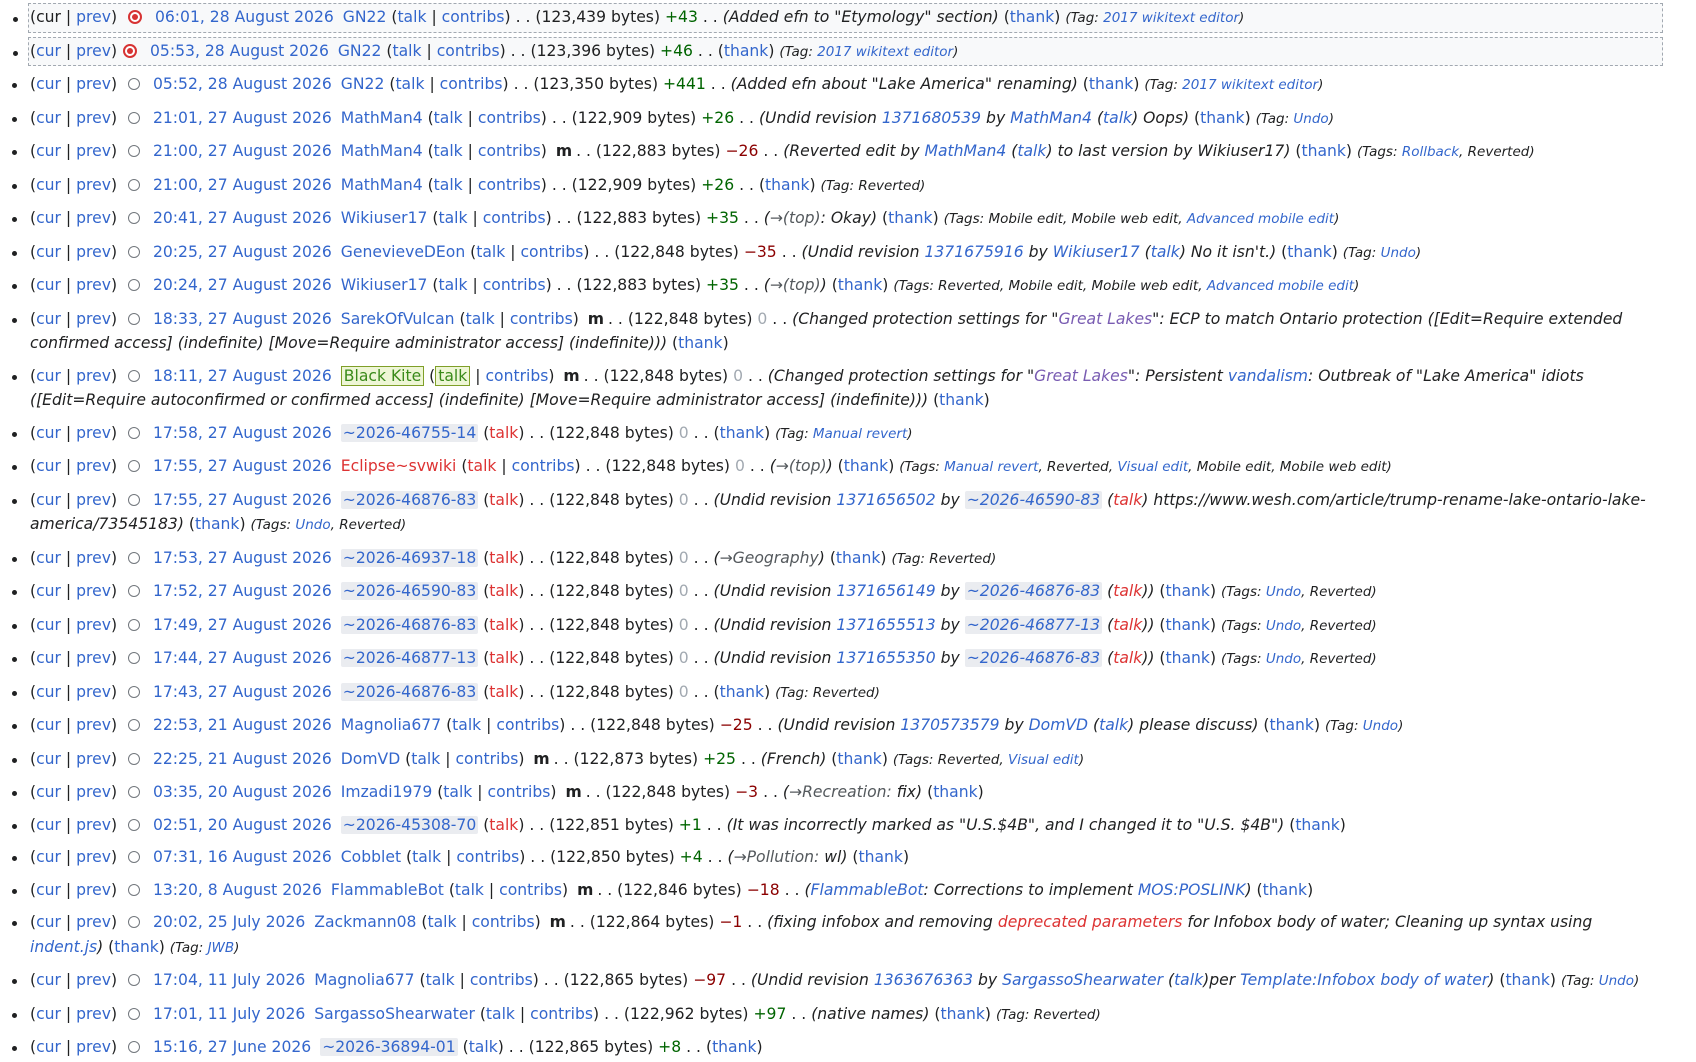 Image resolution: width=1696 pixels, height=1062 pixels. Describe the element at coordinates (229, 980) in the screenshot. I see `revision-date: 17:04, 11 July 2026` at that location.